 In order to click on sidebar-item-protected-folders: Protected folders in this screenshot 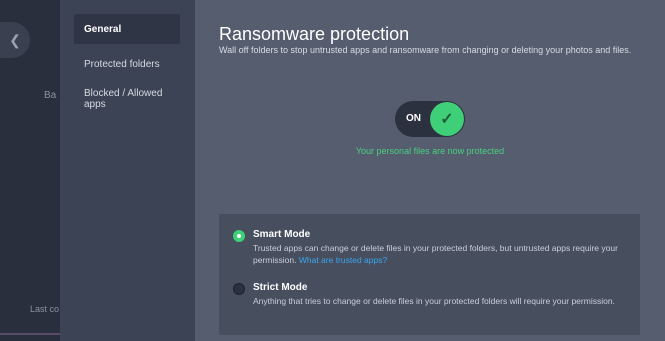, I will do `click(127, 64)`.